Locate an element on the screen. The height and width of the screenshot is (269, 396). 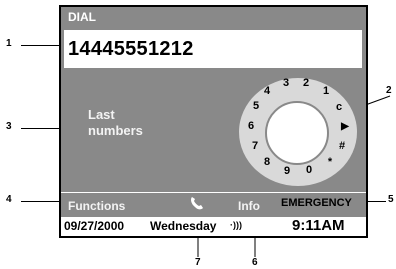
emergency-softkey: EMERGENCY is located at coordinates (316, 203).